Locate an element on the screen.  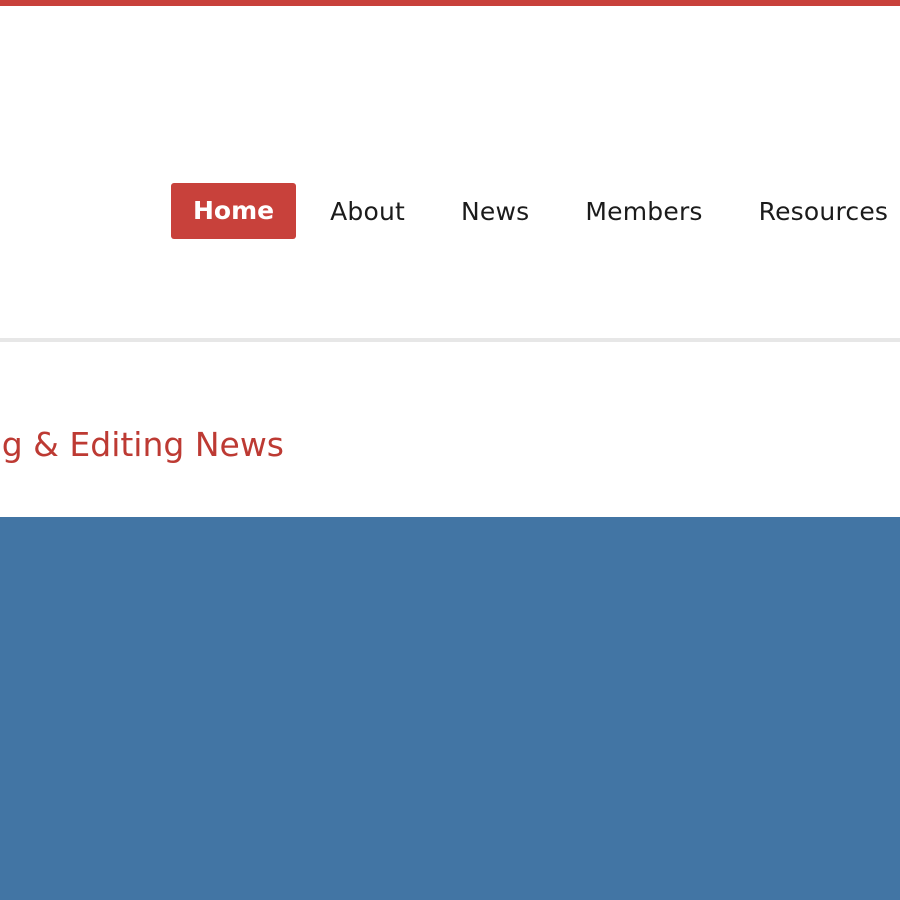
nav-item-members: Members is located at coordinates (643, 211).